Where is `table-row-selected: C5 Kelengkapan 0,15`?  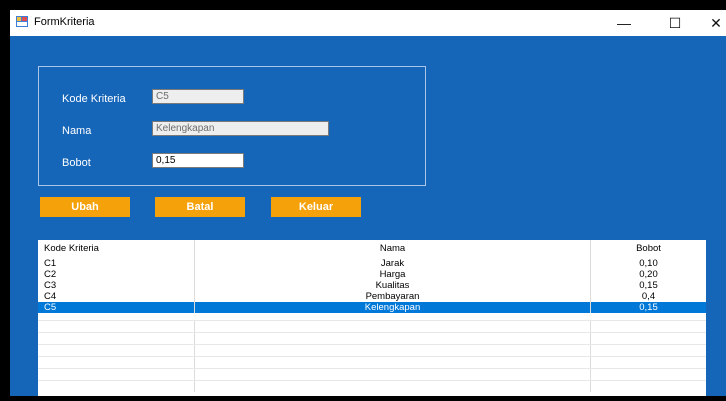 table-row-selected: C5 Kelengkapan 0,15 is located at coordinates (372, 307).